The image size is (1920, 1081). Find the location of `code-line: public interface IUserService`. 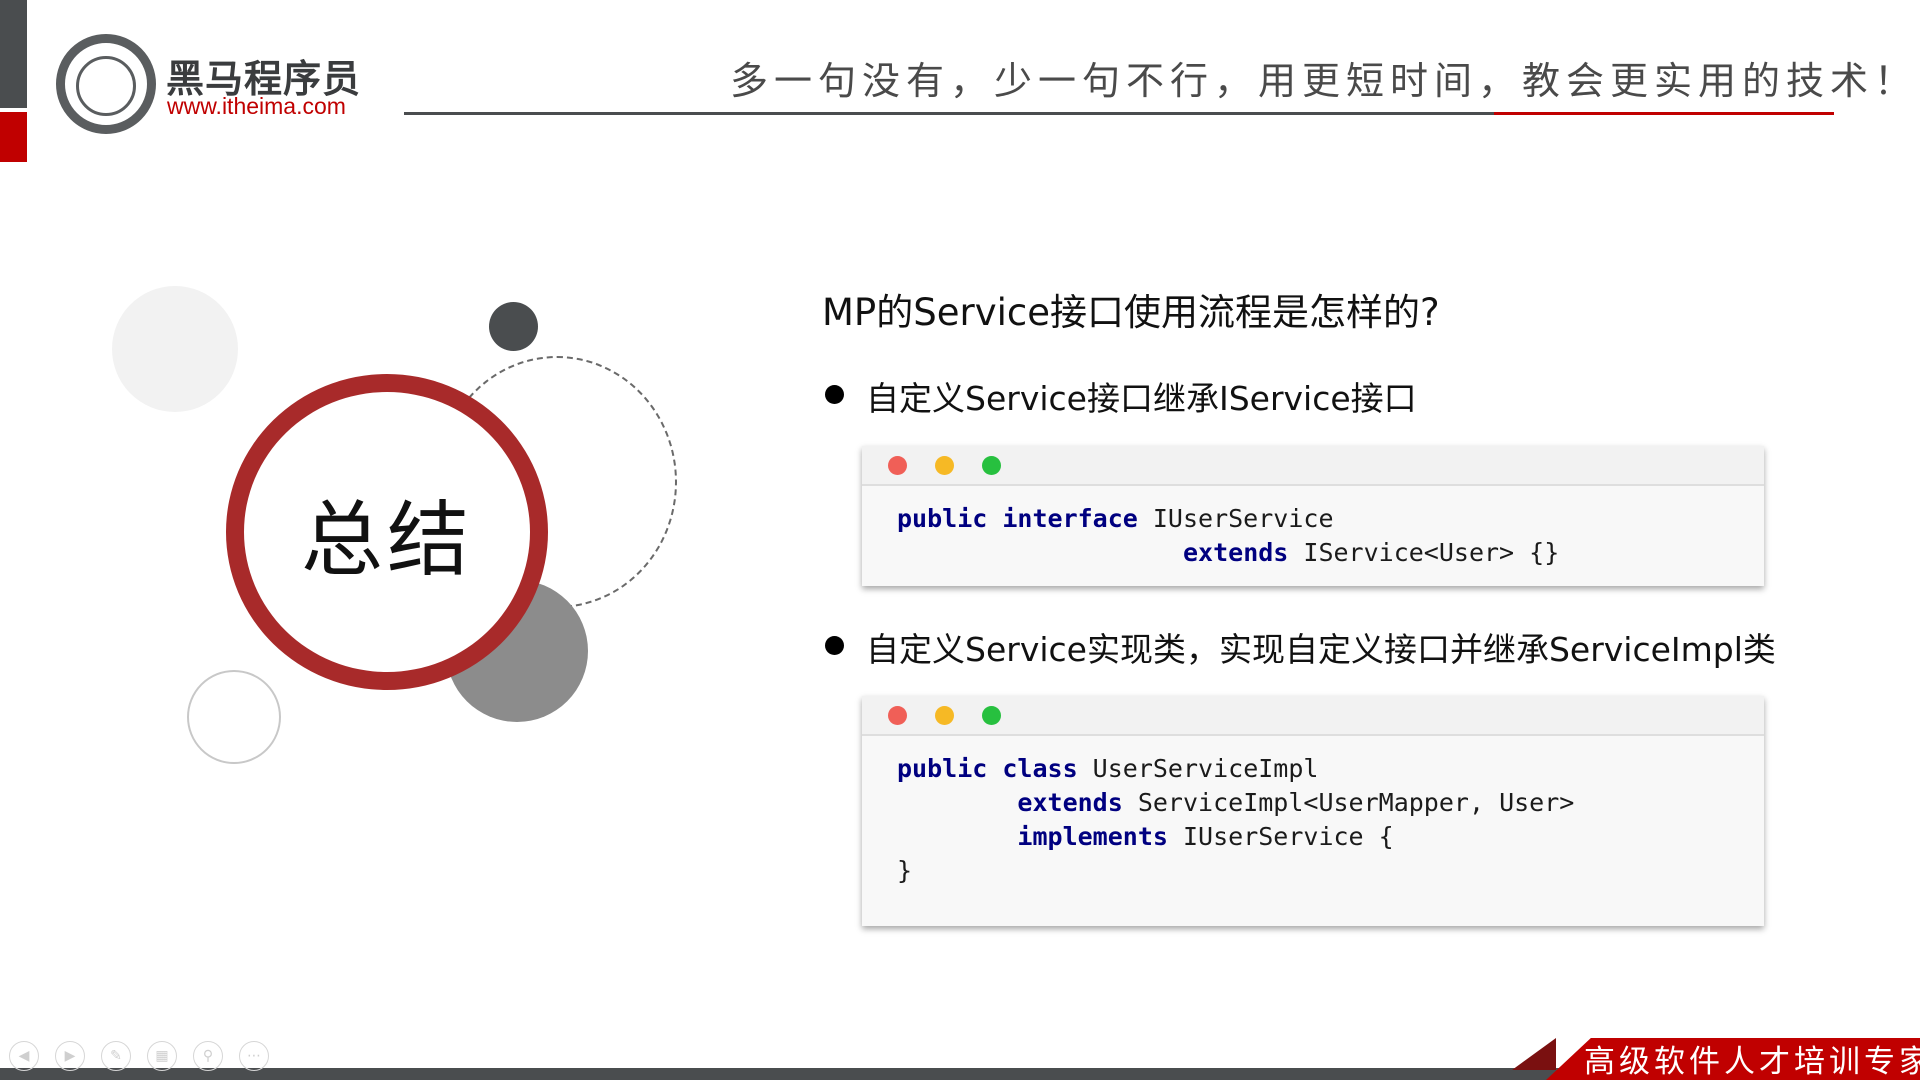

code-line: public interface IUserService is located at coordinates (1228, 519).